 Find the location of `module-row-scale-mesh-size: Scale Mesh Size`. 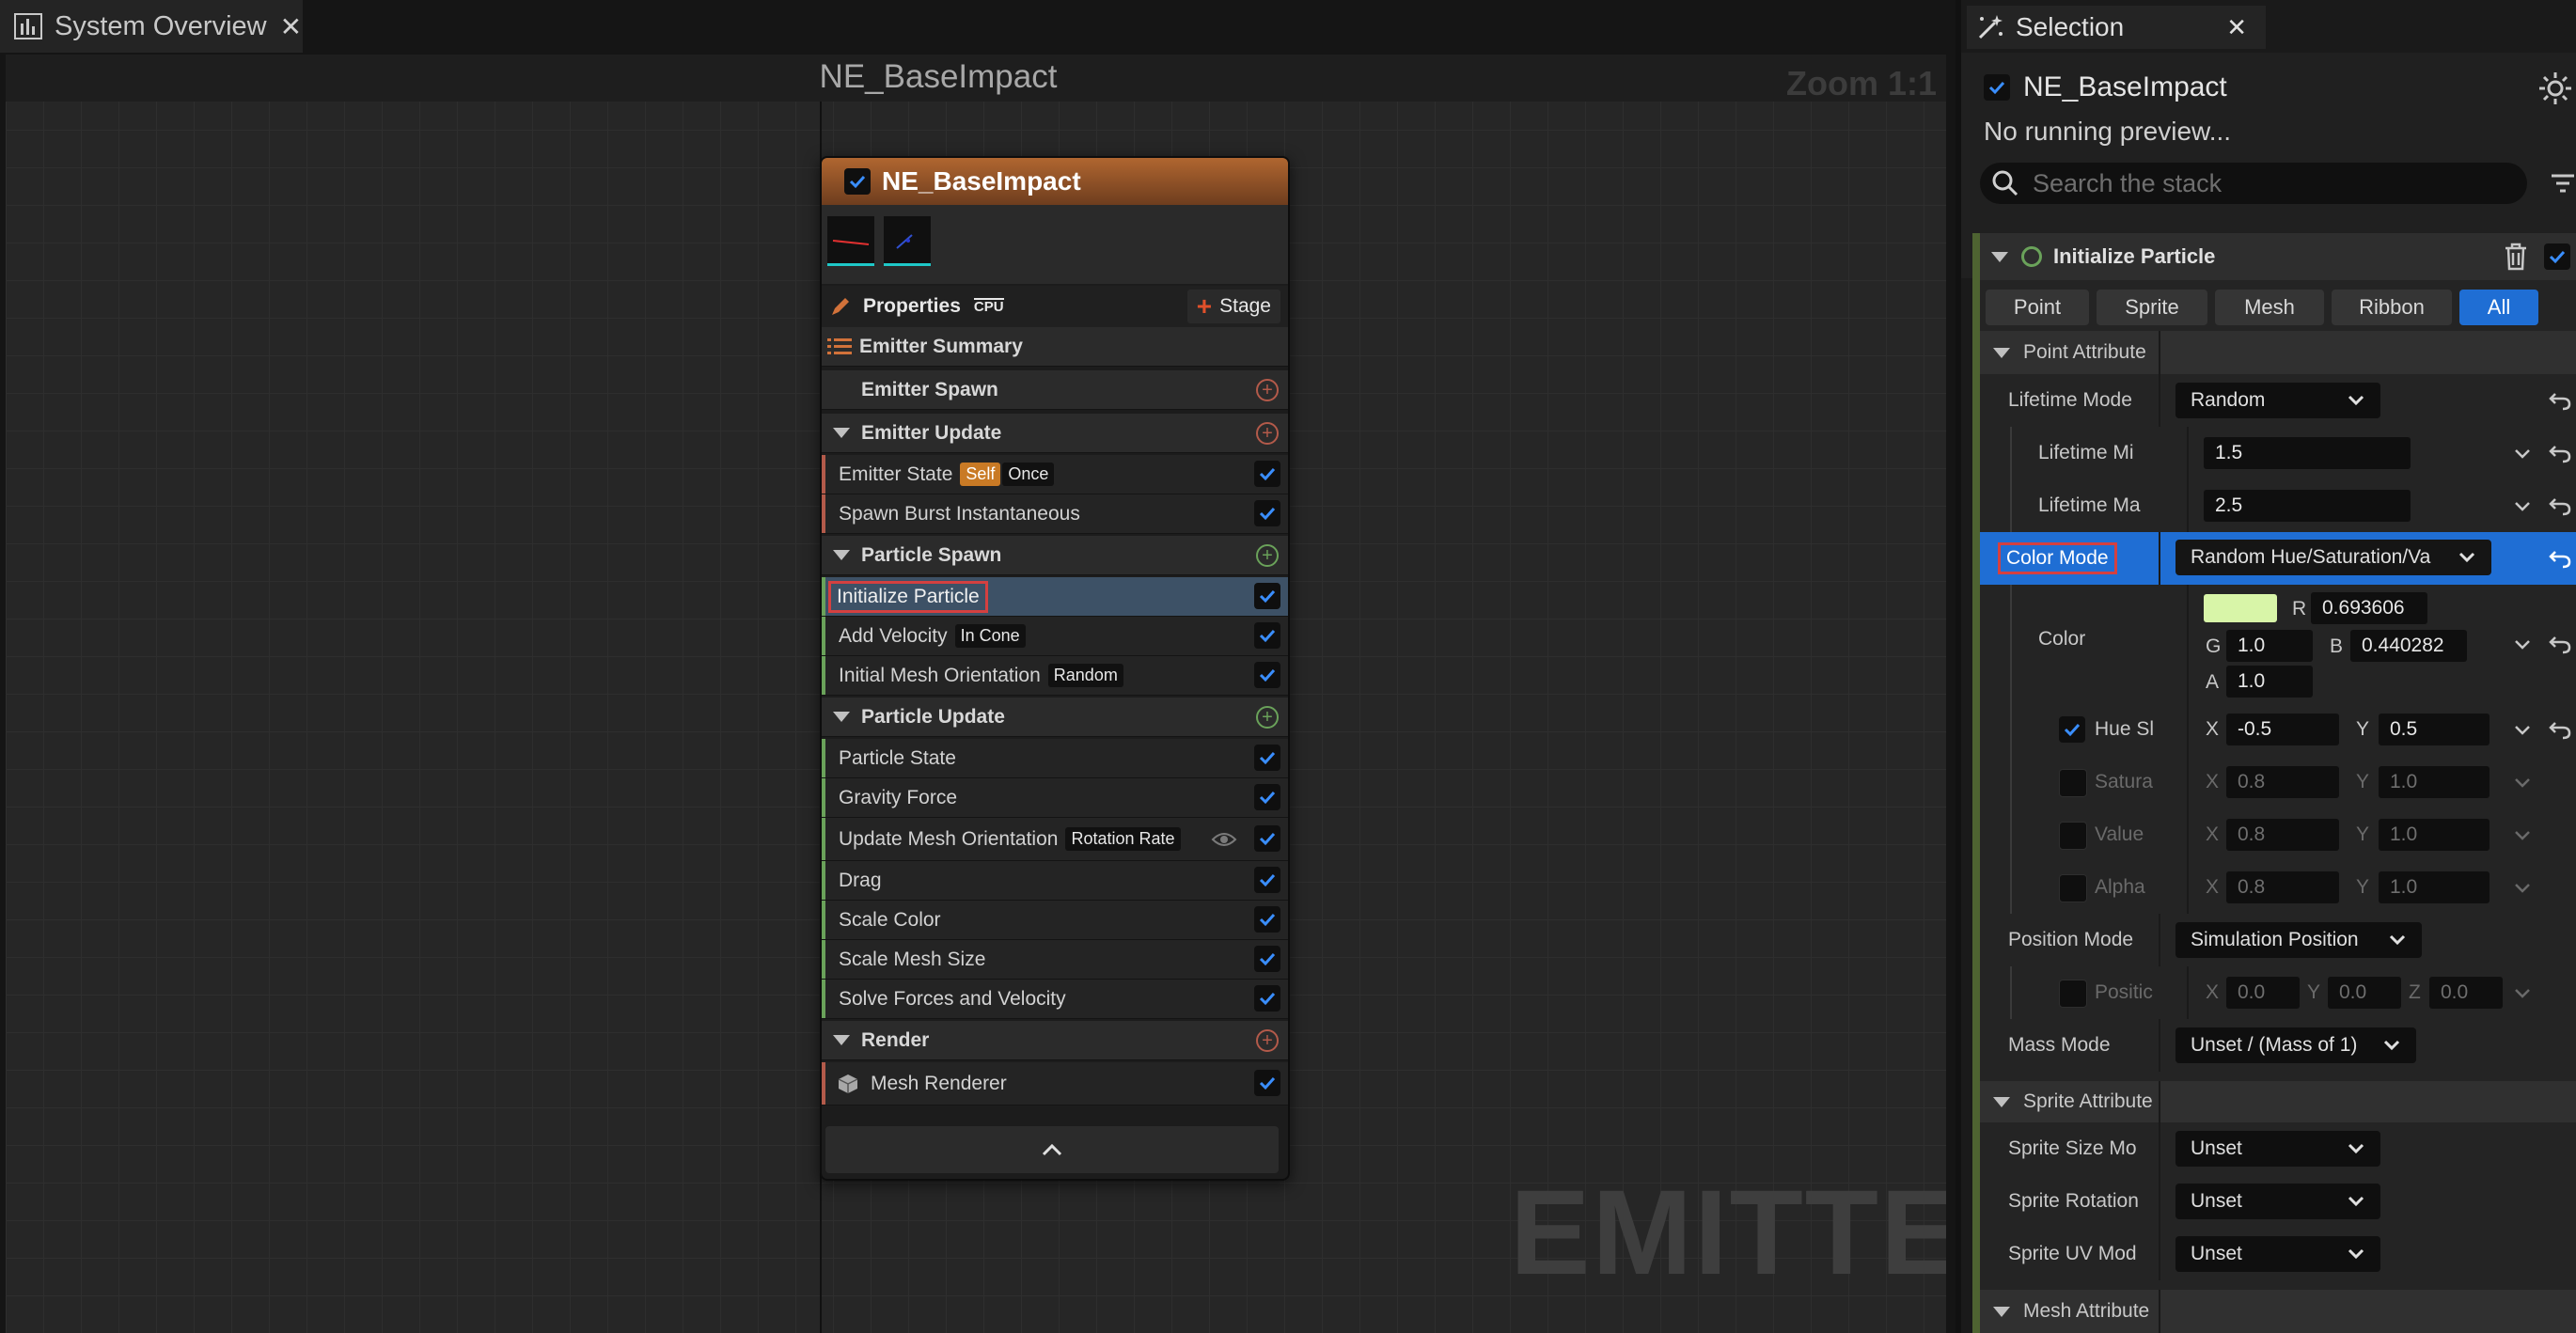

module-row-scale-mesh-size: Scale Mesh Size is located at coordinates (1055, 960).